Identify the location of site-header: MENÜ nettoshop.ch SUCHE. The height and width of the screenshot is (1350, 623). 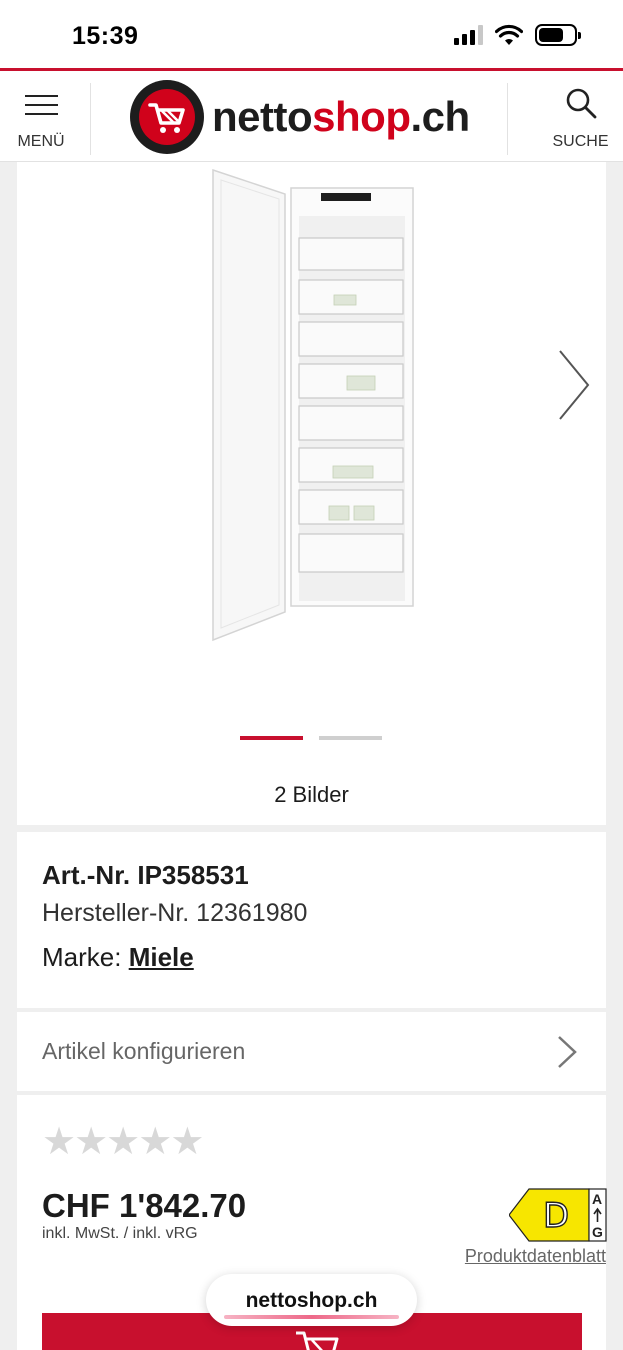
(311, 115).